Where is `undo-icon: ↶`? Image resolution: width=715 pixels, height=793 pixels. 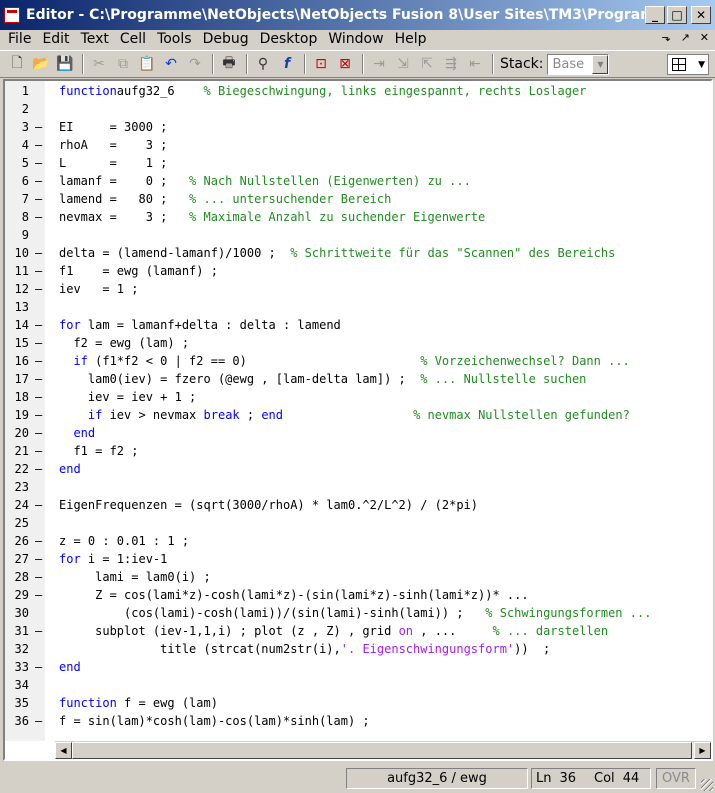 undo-icon: ↶ is located at coordinates (171, 64).